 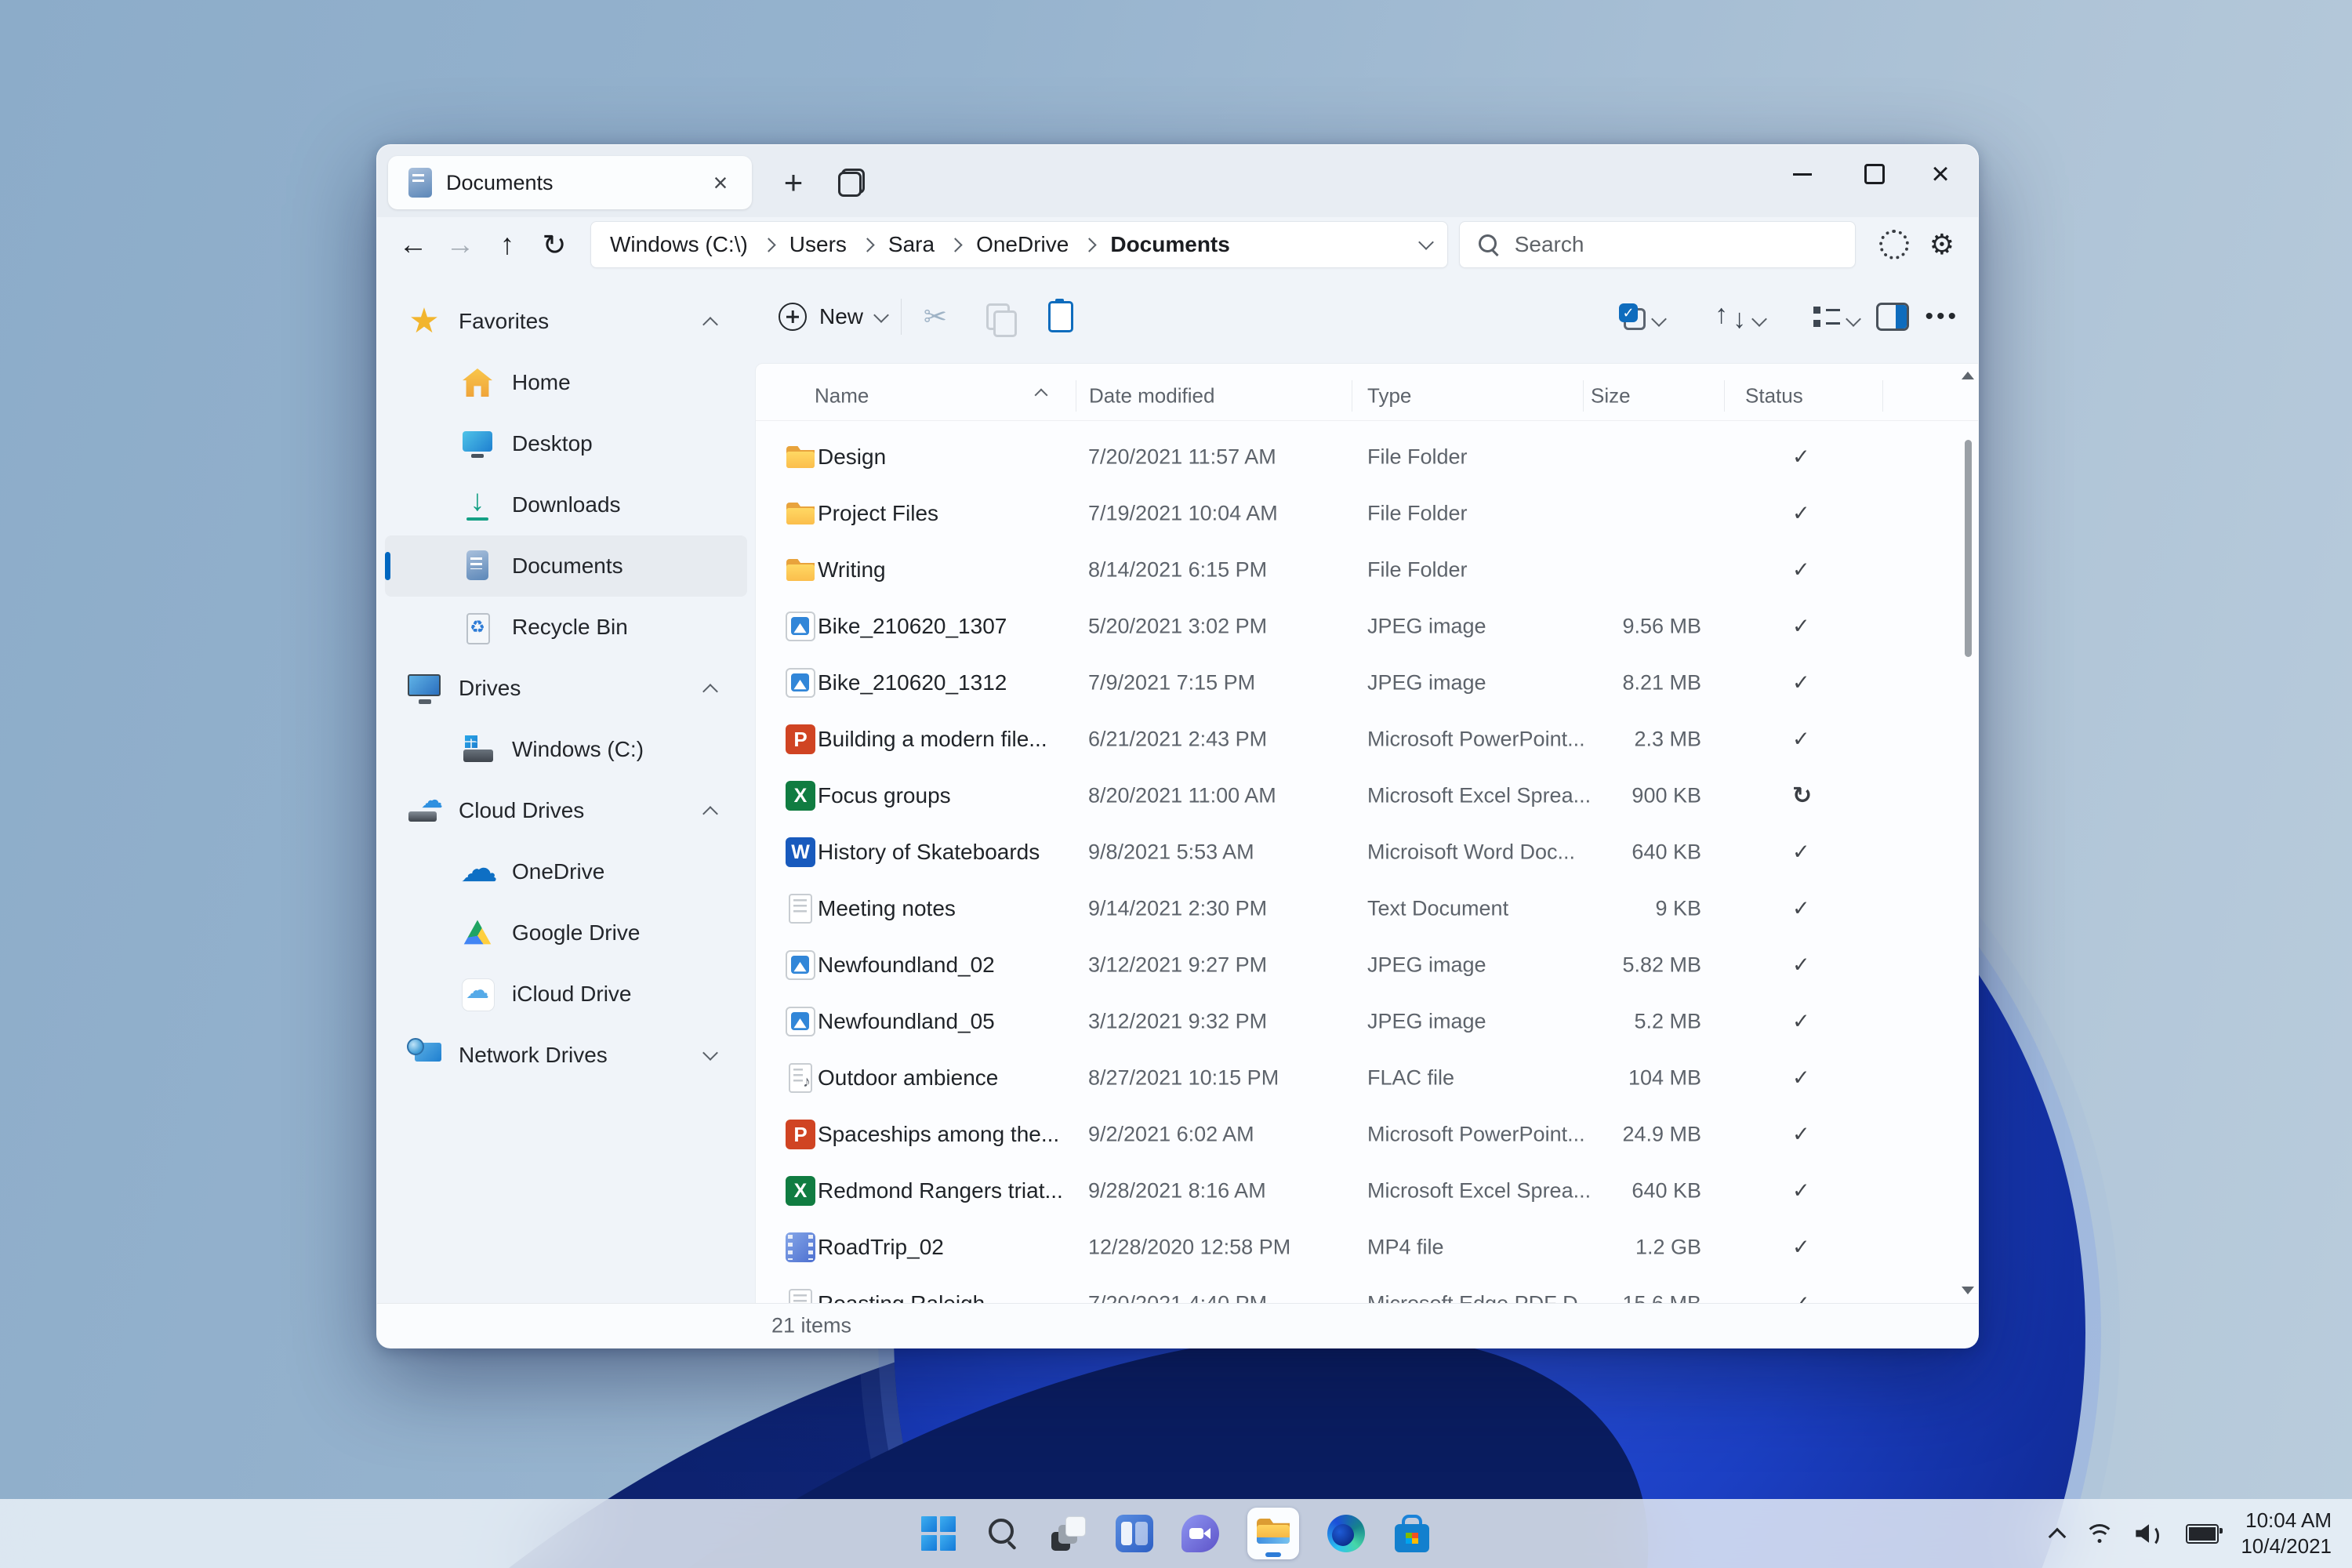 What do you see at coordinates (566, 933) in the screenshot?
I see `sidebar-item: Google Drive` at bounding box center [566, 933].